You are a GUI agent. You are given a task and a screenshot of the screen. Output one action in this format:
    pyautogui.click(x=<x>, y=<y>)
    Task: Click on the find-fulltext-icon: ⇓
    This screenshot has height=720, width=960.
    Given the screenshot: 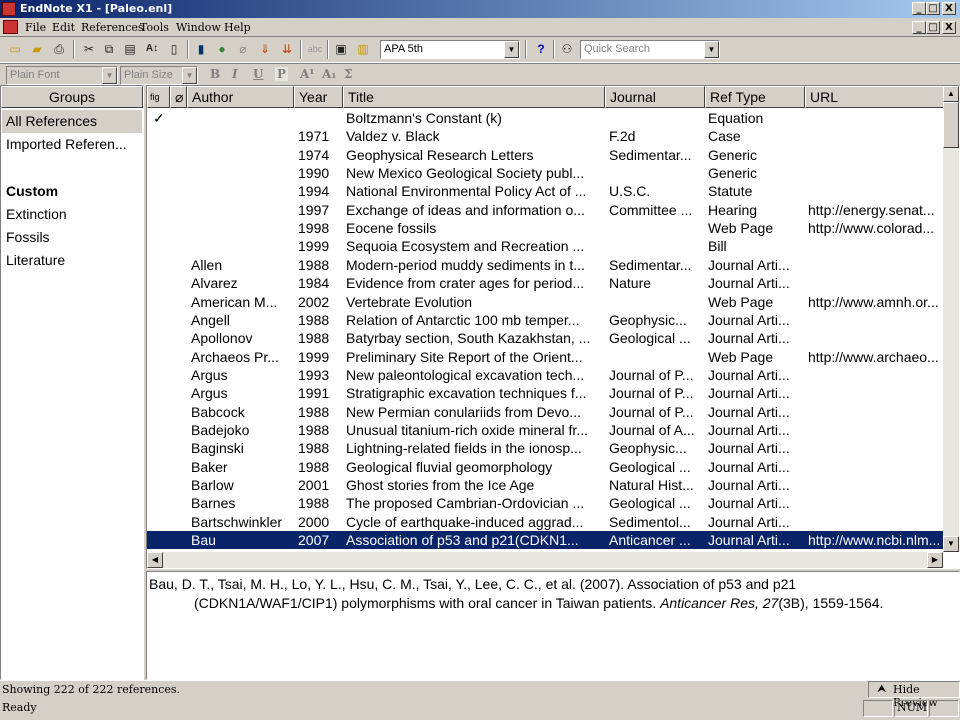 What is the action you would take?
    pyautogui.click(x=265, y=49)
    